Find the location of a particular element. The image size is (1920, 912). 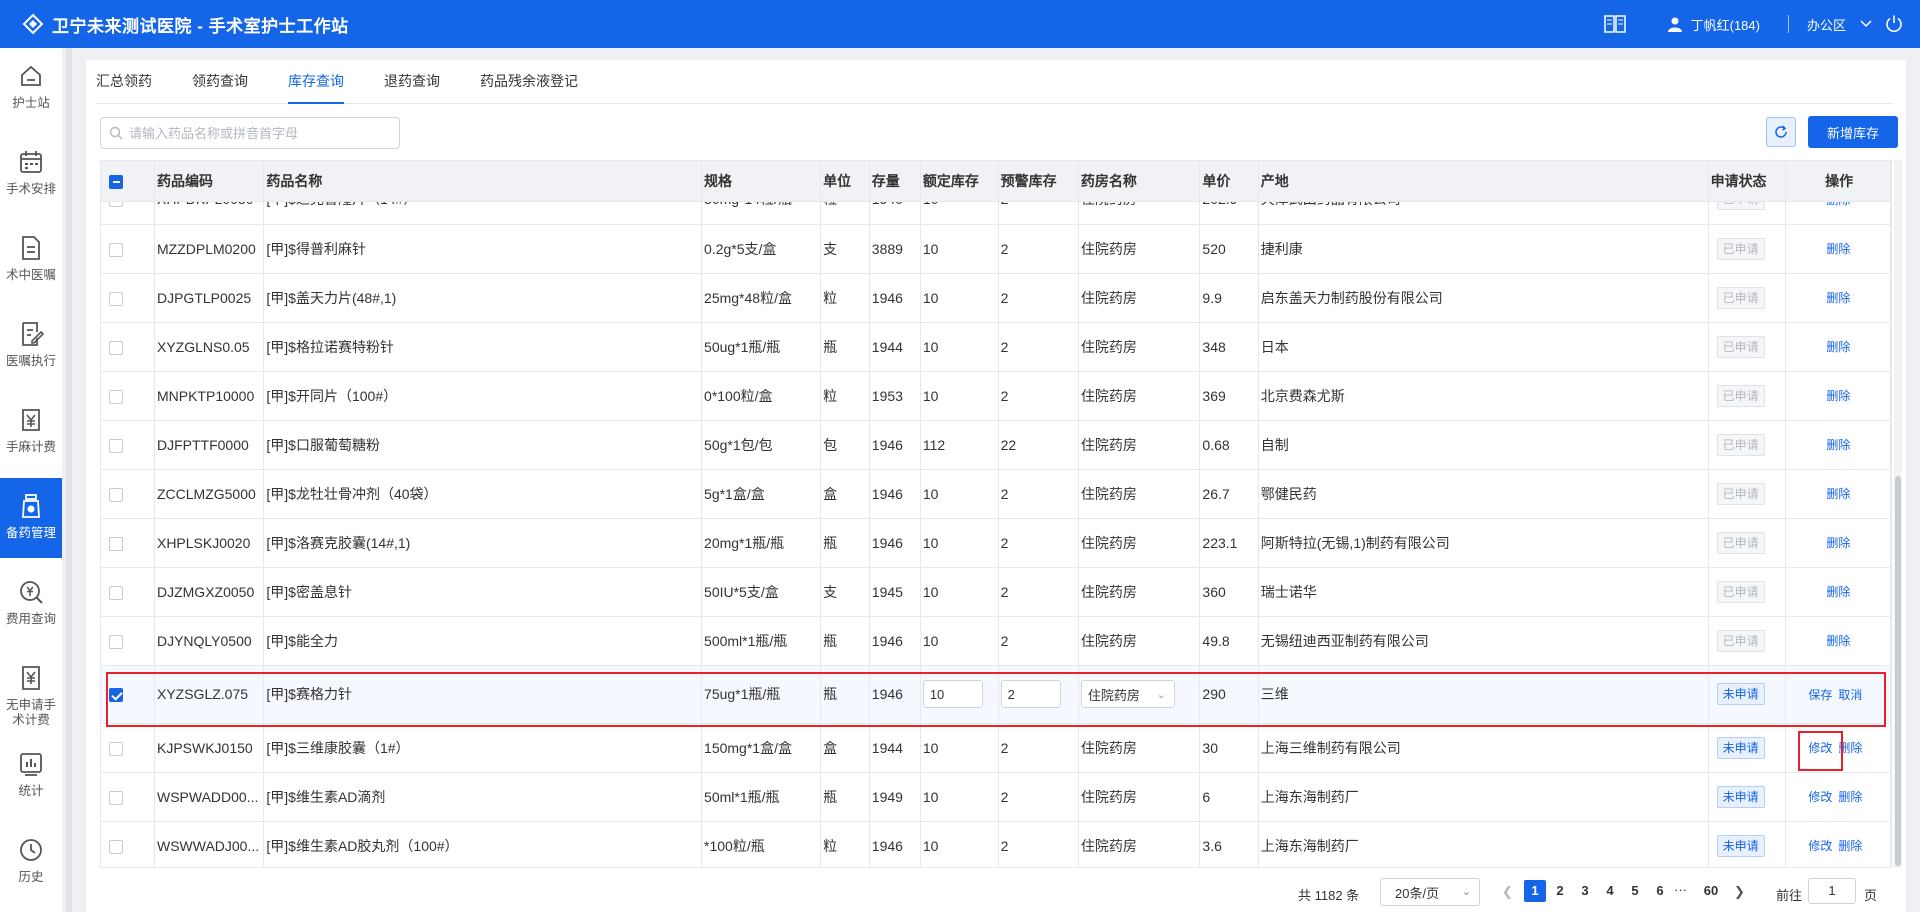

actions-cell: 删除 is located at coordinates (1838, 494).